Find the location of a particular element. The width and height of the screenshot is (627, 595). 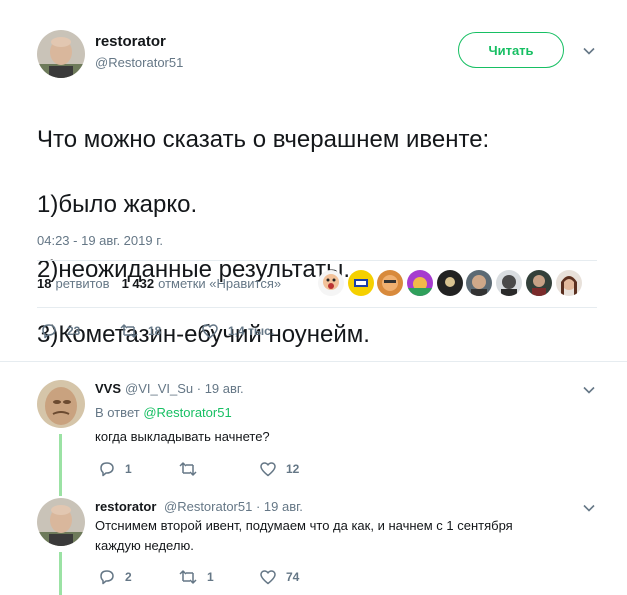

reply-meta: @VI_VI_Su · 19 авг. is located at coordinates (184, 388).